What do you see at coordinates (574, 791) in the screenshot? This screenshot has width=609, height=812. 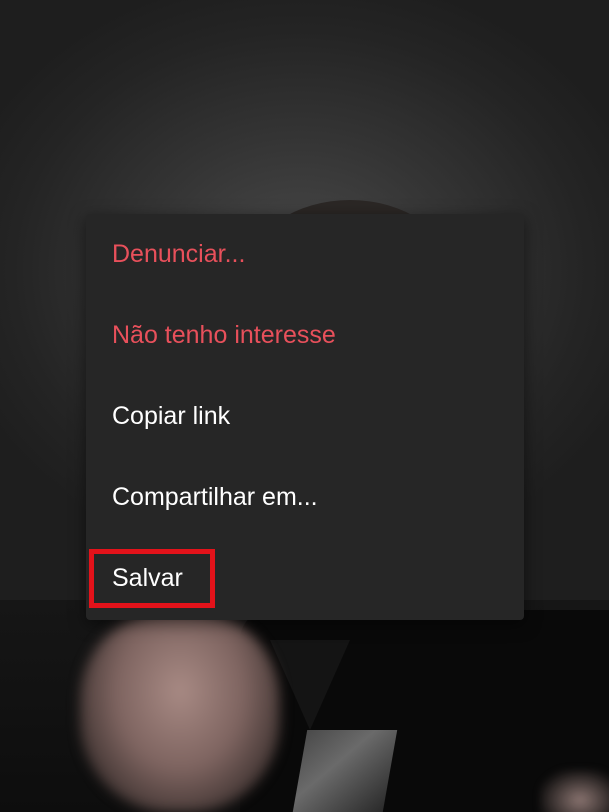 I see `video-person-hand-right` at bounding box center [574, 791].